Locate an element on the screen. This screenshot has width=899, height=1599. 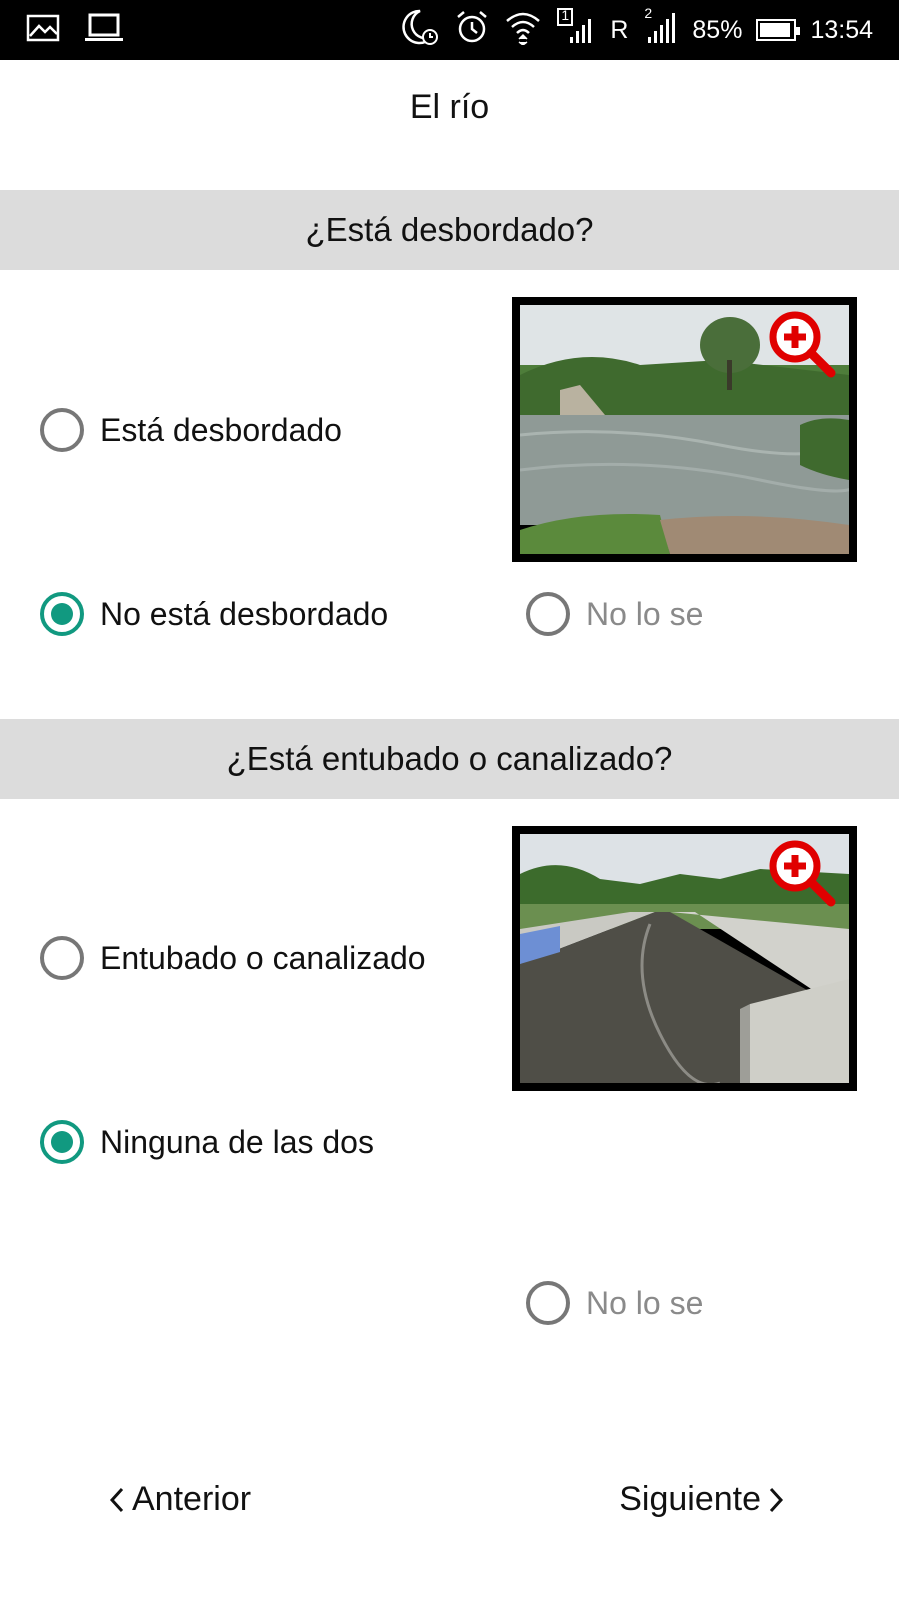
question-header-channelized: ¿Está entubado o canalizado? is located at coordinates (449, 759).